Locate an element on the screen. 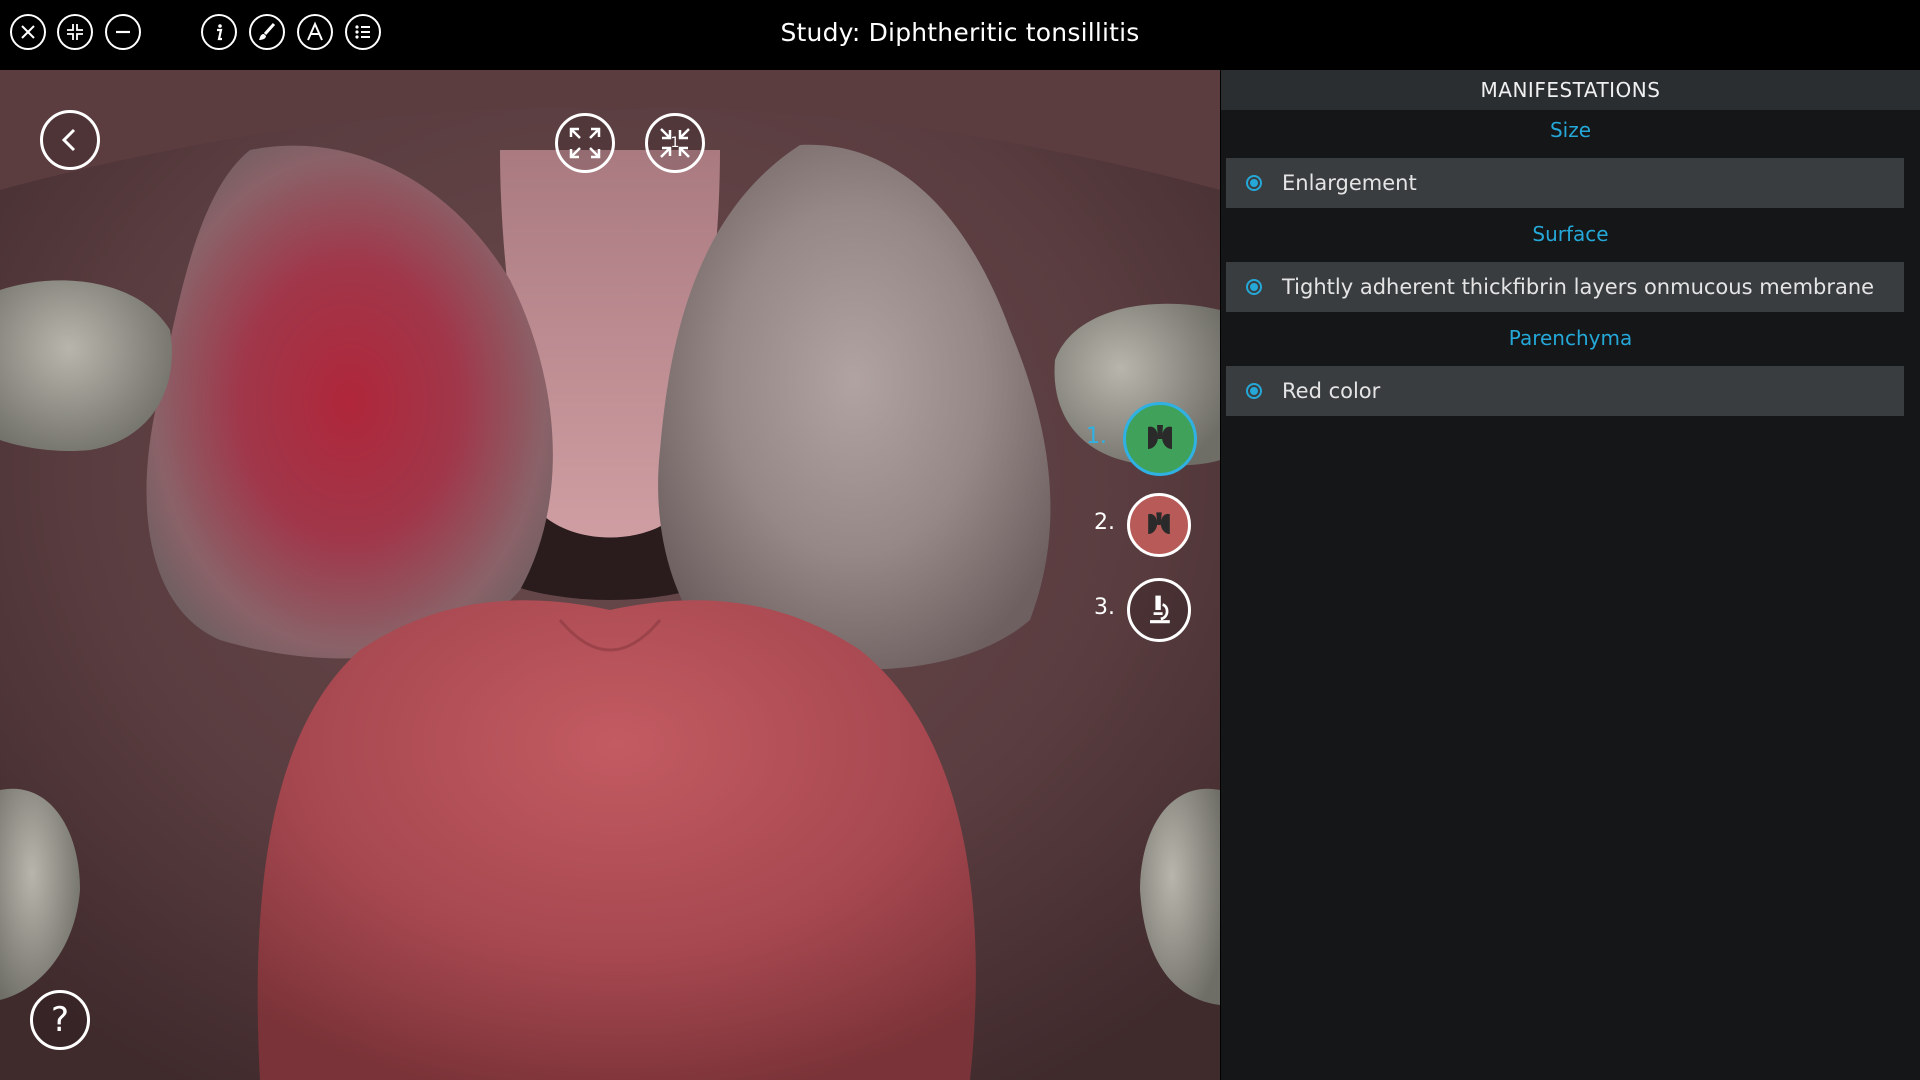  collapse-view-number: 1 is located at coordinates (675, 143).